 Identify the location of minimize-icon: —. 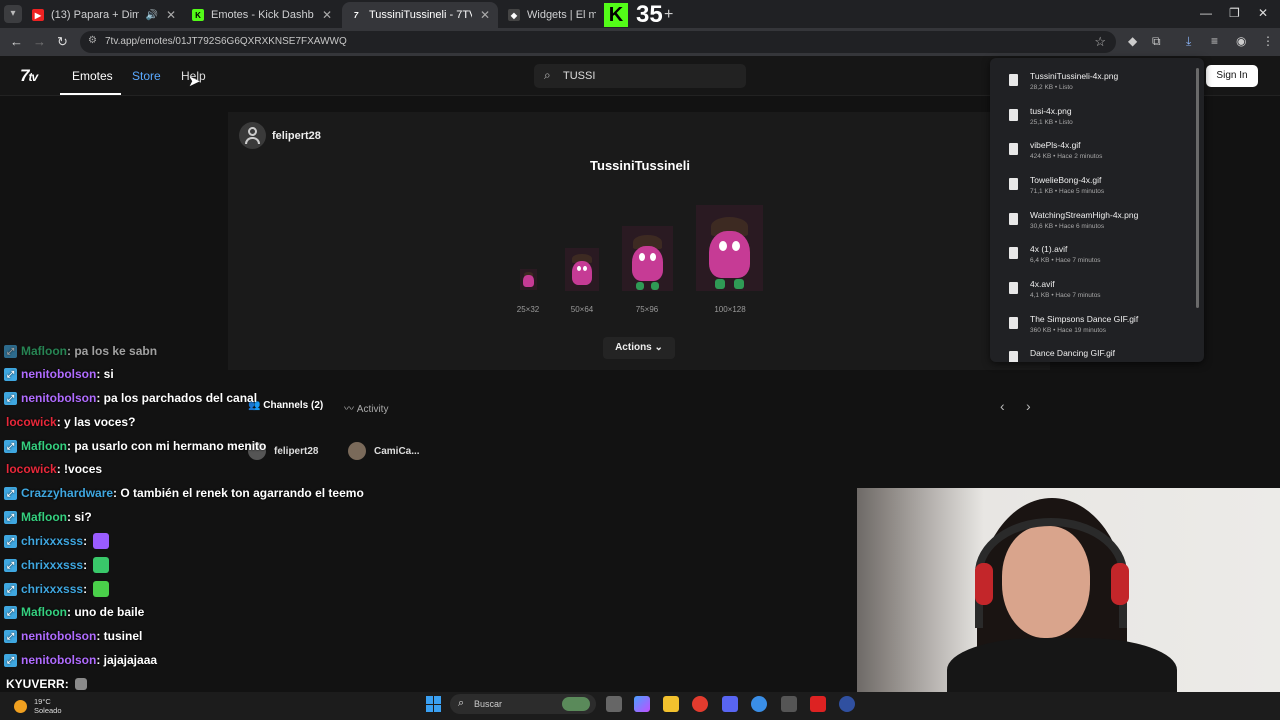
(1206, 13).